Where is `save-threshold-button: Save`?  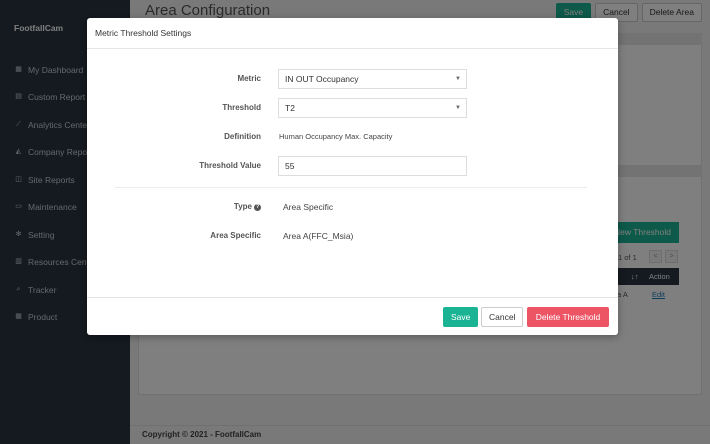
save-threshold-button: Save is located at coordinates (461, 317).